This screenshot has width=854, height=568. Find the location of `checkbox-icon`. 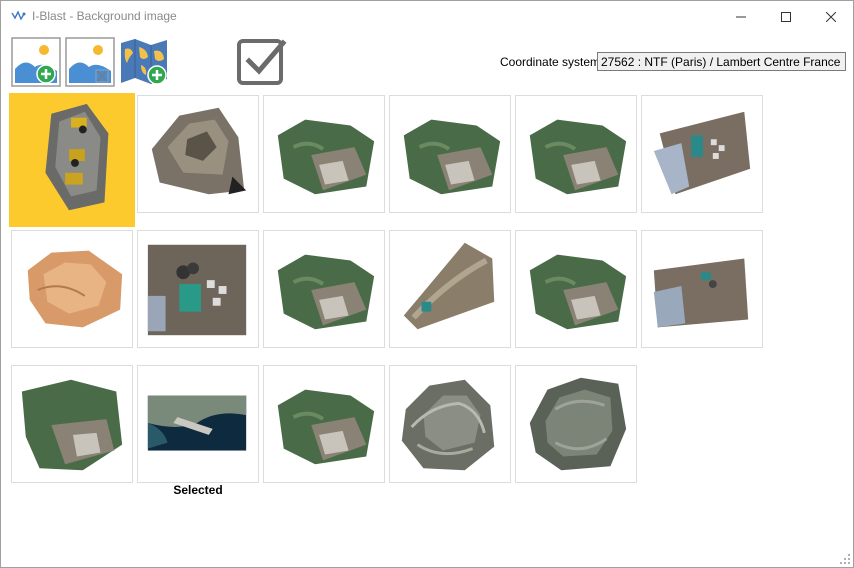

checkbox-icon is located at coordinates (262, 62).